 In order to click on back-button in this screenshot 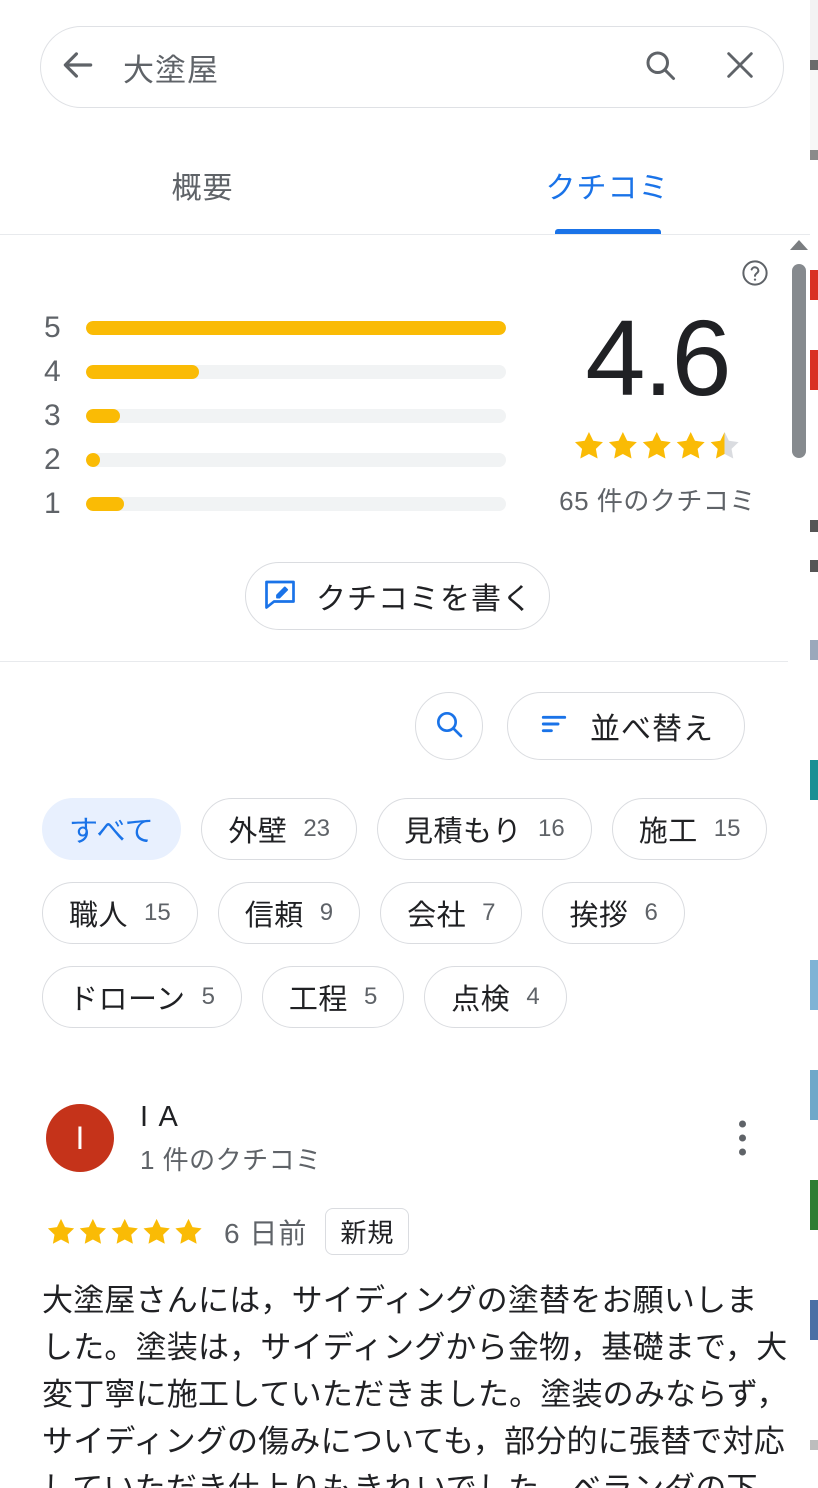, I will do `click(78, 67)`.